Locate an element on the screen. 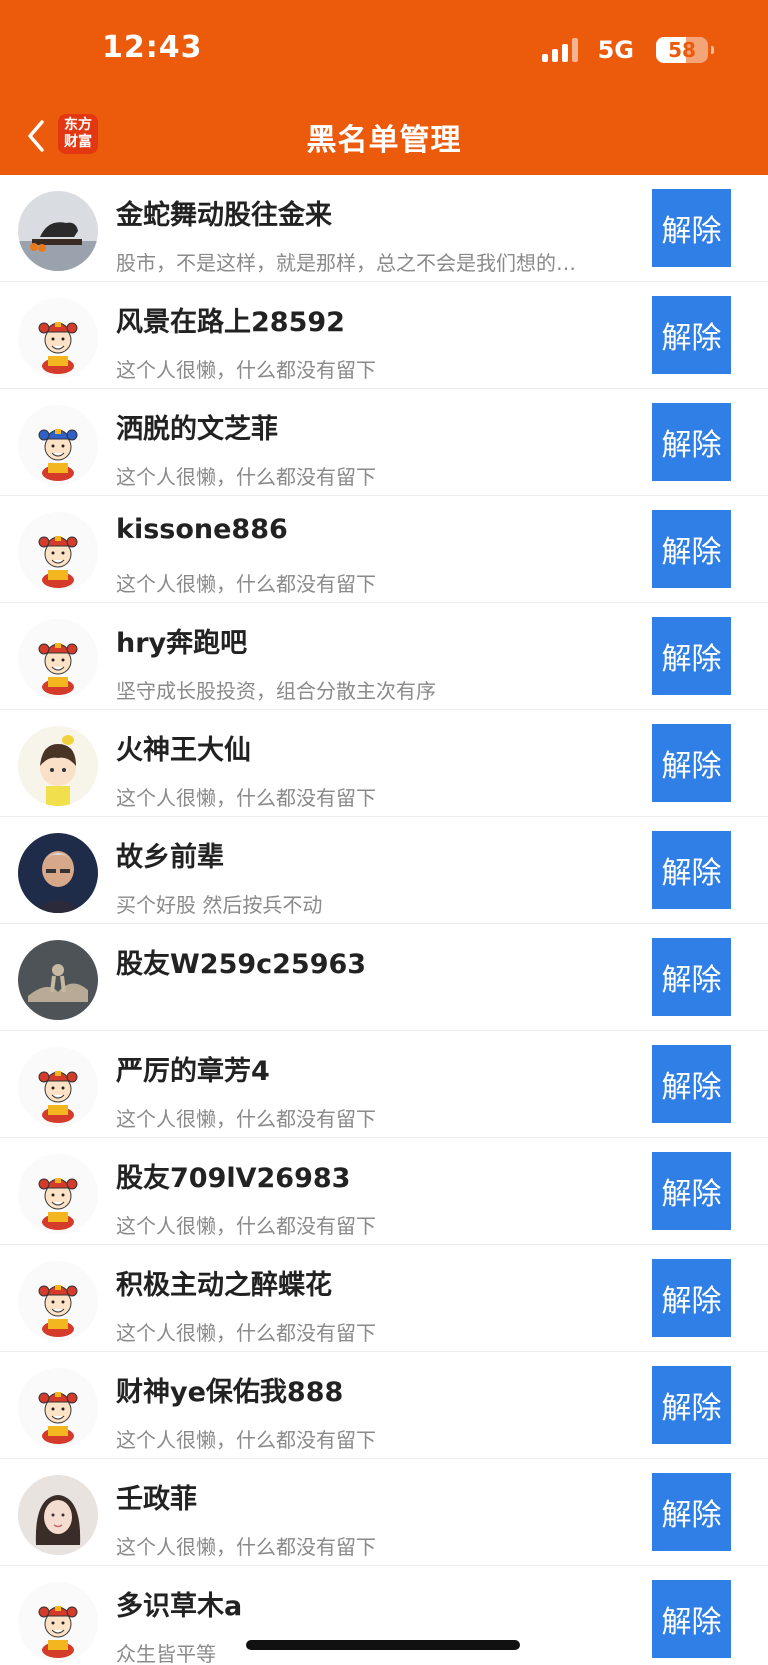 The image size is (768, 1665). status-time: 12:43 is located at coordinates (152, 47).